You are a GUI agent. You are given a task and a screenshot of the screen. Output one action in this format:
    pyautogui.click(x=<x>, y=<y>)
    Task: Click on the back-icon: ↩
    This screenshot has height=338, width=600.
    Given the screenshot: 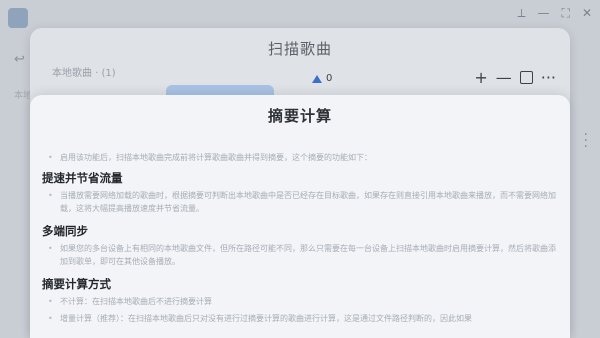 What is the action you would take?
    pyautogui.click(x=19, y=59)
    